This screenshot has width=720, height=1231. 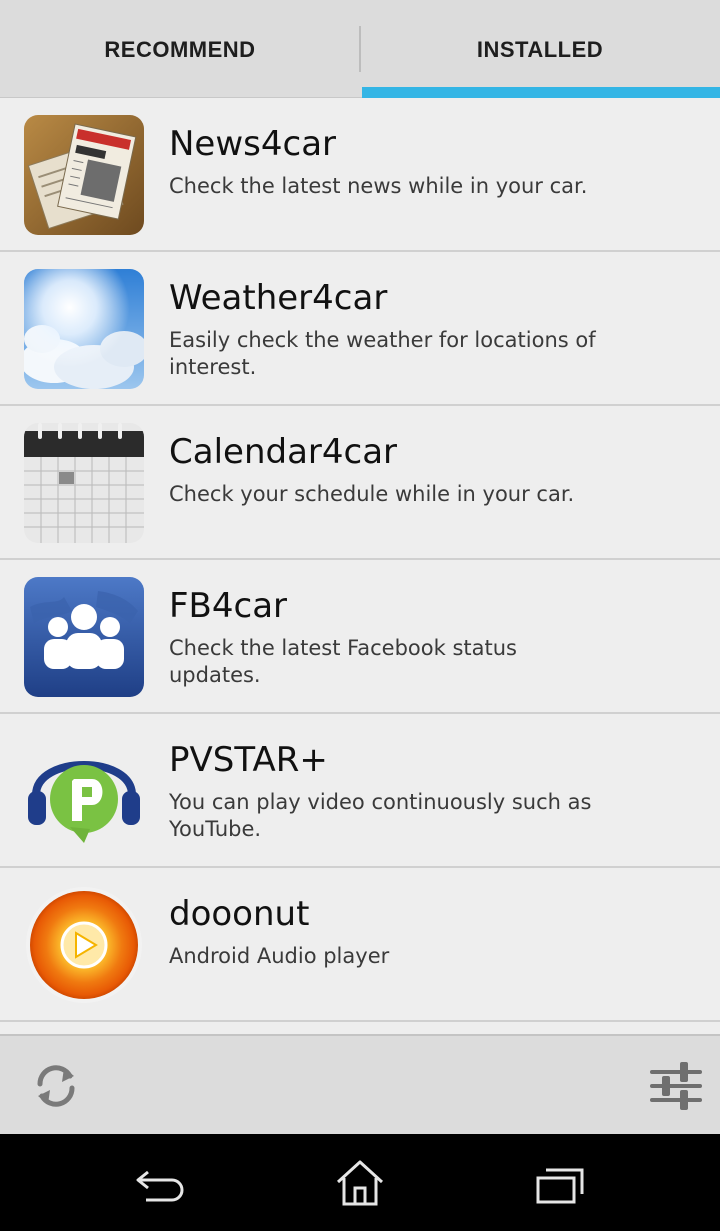 What do you see at coordinates (279, 956) in the screenshot?
I see `app-description: Android Audio player` at bounding box center [279, 956].